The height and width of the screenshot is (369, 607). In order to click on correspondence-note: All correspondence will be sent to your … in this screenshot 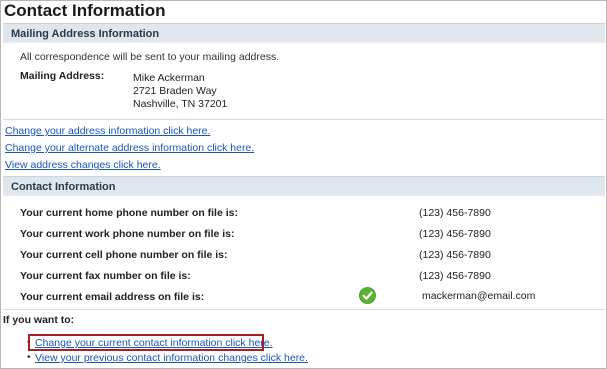, I will do `click(150, 57)`.